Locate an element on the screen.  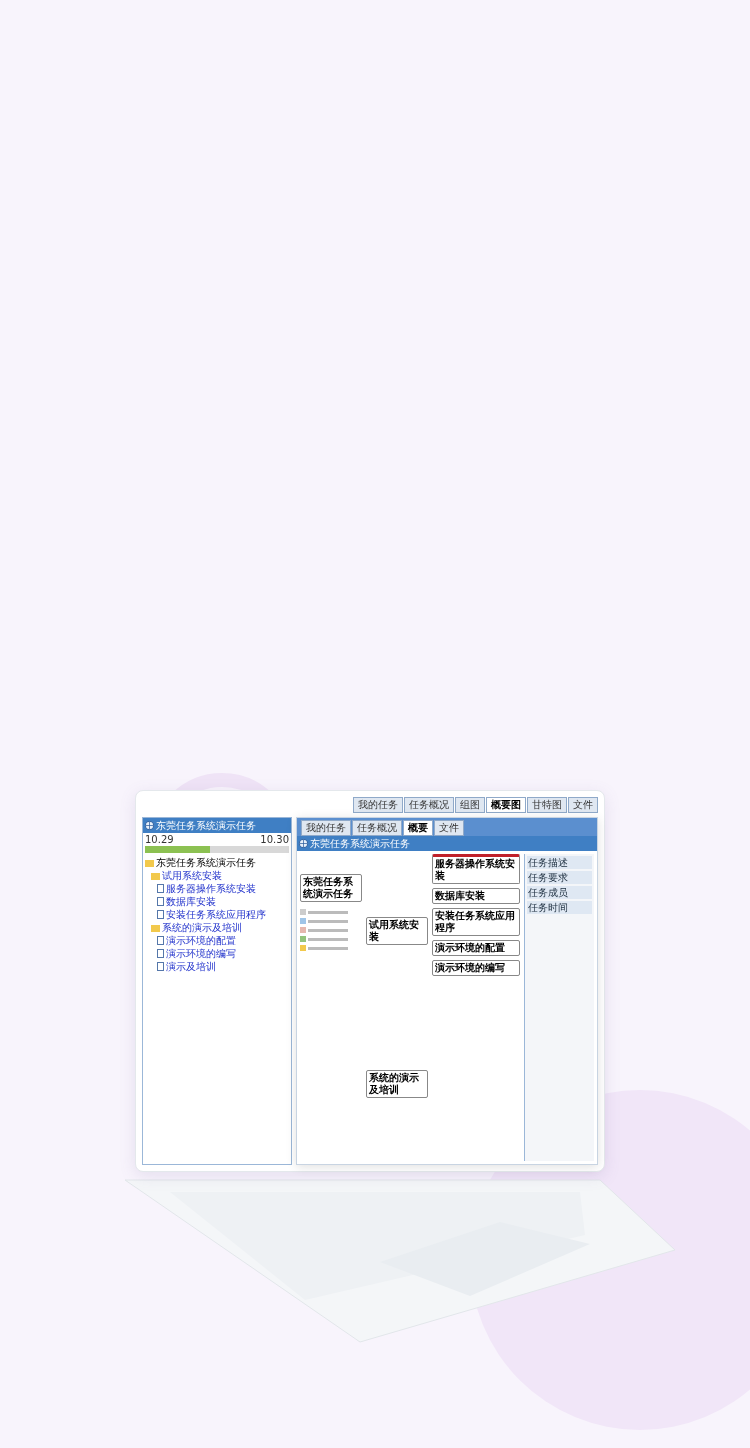
leaf-node: 安装任务系统应用程序 is located at coordinates (476, 922).